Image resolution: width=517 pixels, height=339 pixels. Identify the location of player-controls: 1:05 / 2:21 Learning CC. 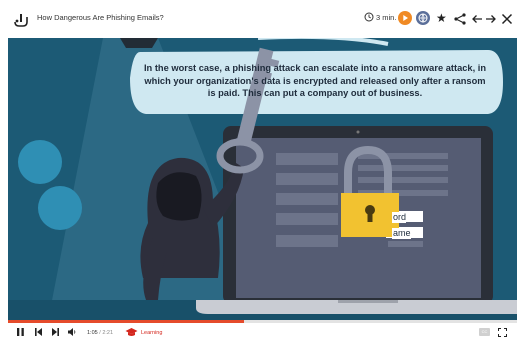
(258, 331).